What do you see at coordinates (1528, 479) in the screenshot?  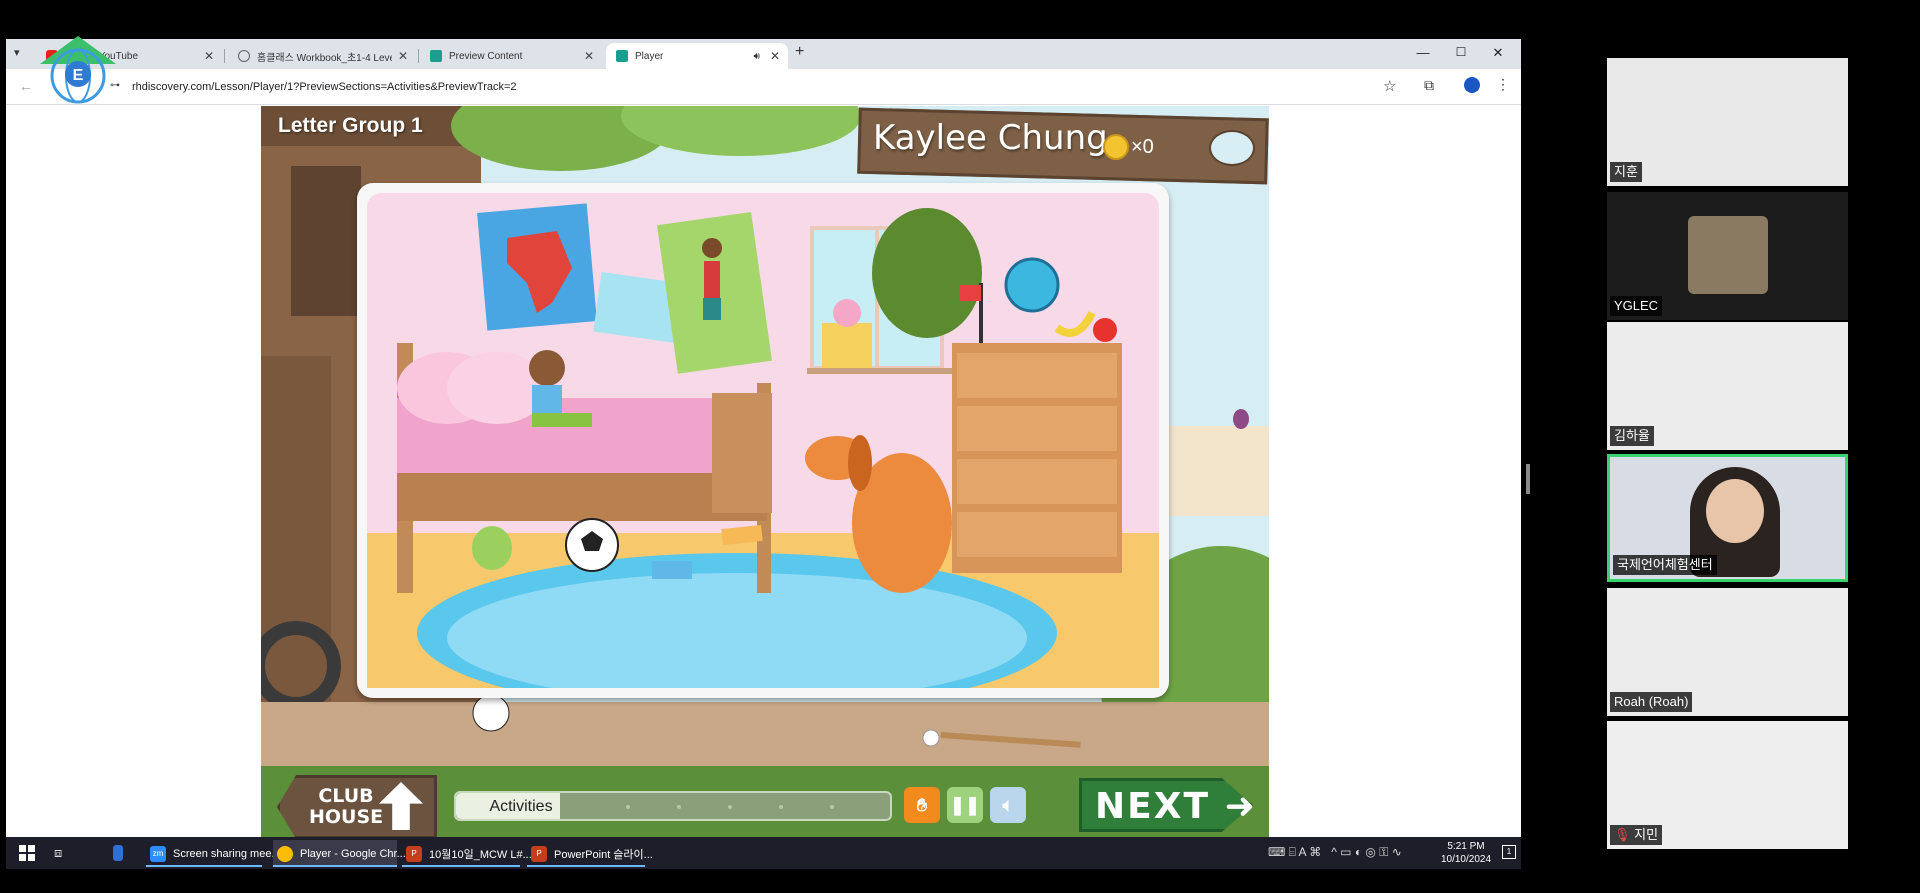 I see `split-resize-handle` at bounding box center [1528, 479].